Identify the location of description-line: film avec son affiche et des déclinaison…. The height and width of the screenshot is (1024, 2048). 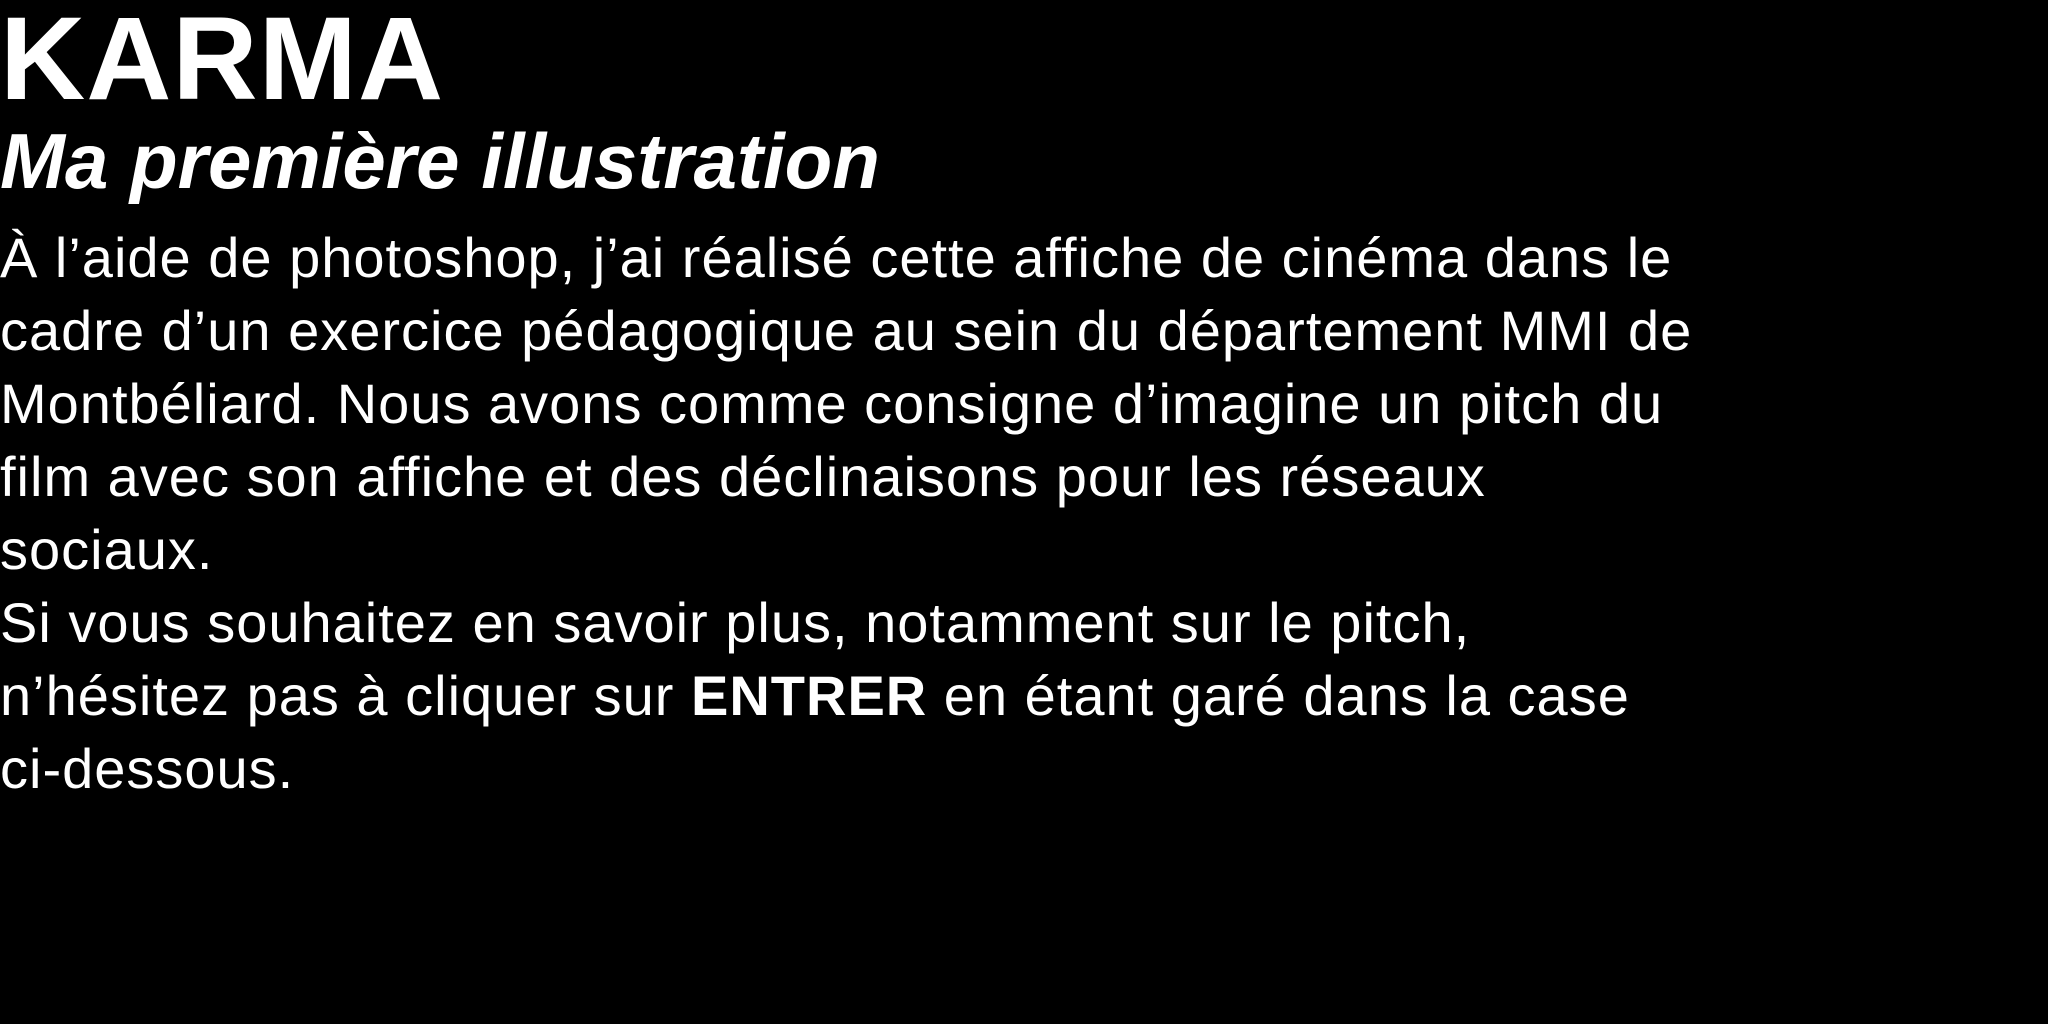
(743, 476).